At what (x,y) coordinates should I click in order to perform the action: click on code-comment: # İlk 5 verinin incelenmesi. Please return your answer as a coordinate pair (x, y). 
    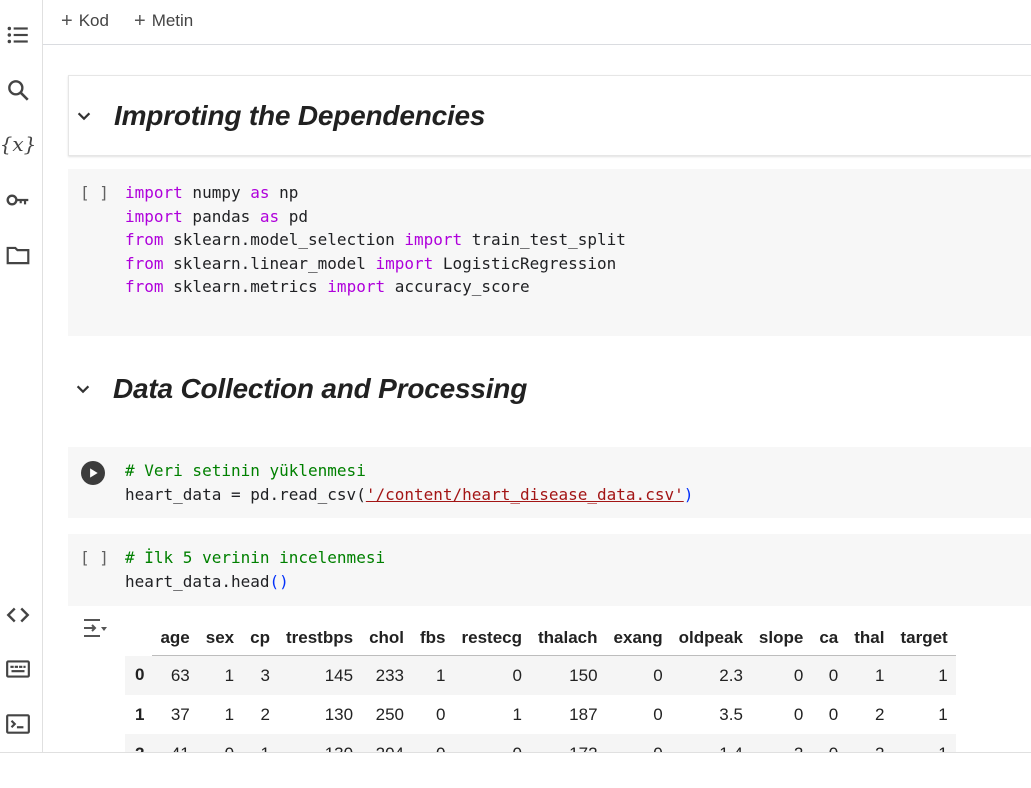
    Looking at the image, I should click on (255, 557).